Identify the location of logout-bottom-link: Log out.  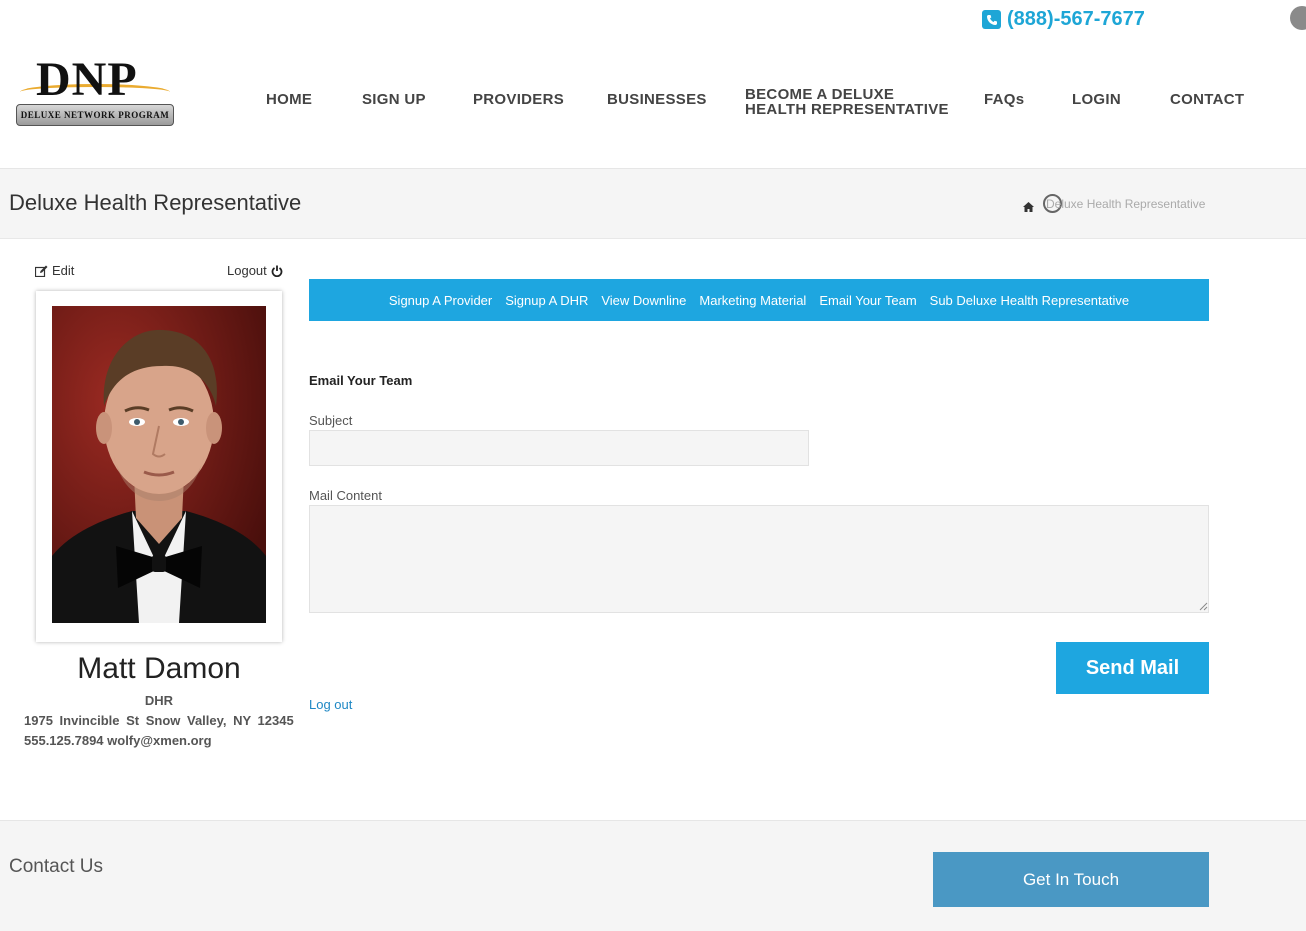
(330, 704).